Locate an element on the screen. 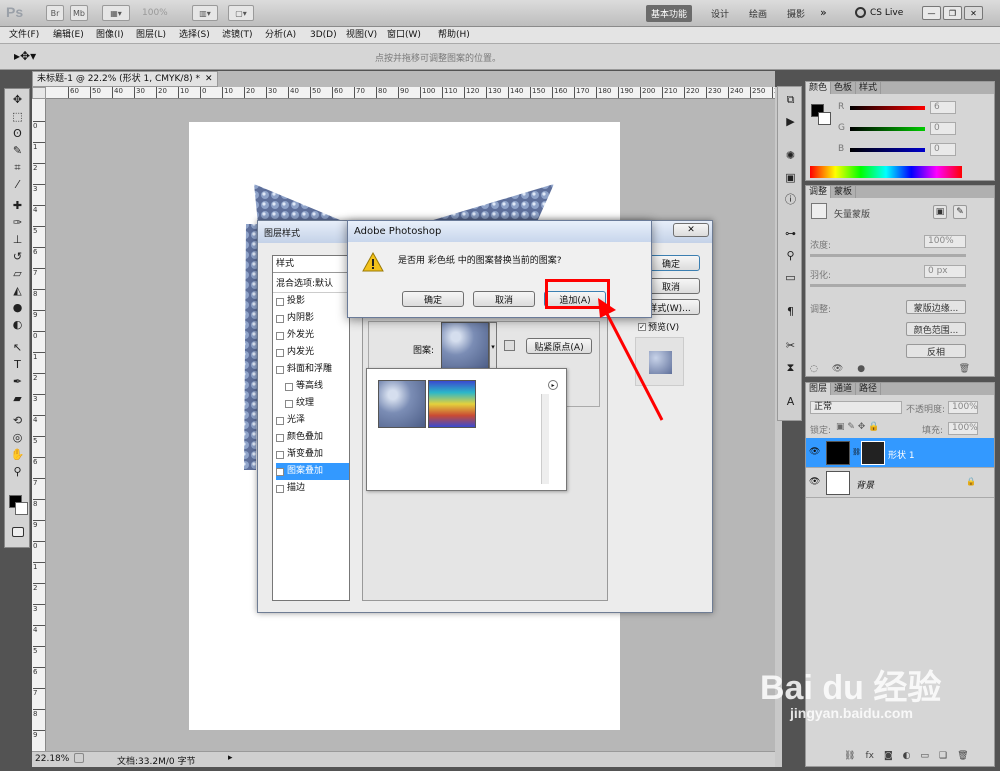 Image resolution: width=1000 pixels, height=771 pixels. close-button: ✕ is located at coordinates (973, 13).